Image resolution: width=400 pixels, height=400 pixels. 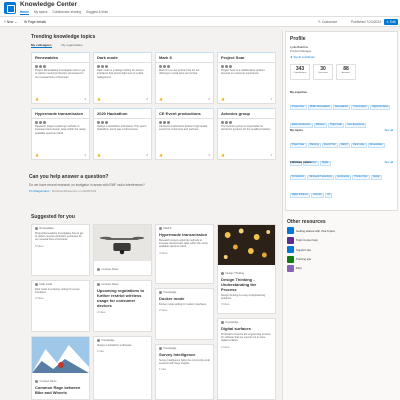 What do you see at coordinates (41, 45) in the screenshot?
I see `subtab-my-colleagues: My colleagues` at bounding box center [41, 45].